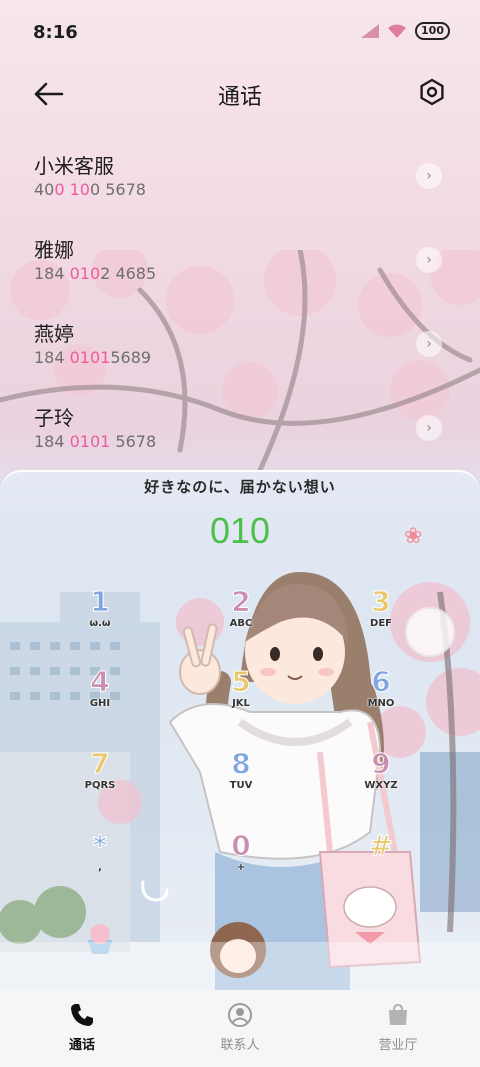 The image size is (480, 1067). What do you see at coordinates (239, 97) in the screenshot?
I see `page-title: 通话` at bounding box center [239, 97].